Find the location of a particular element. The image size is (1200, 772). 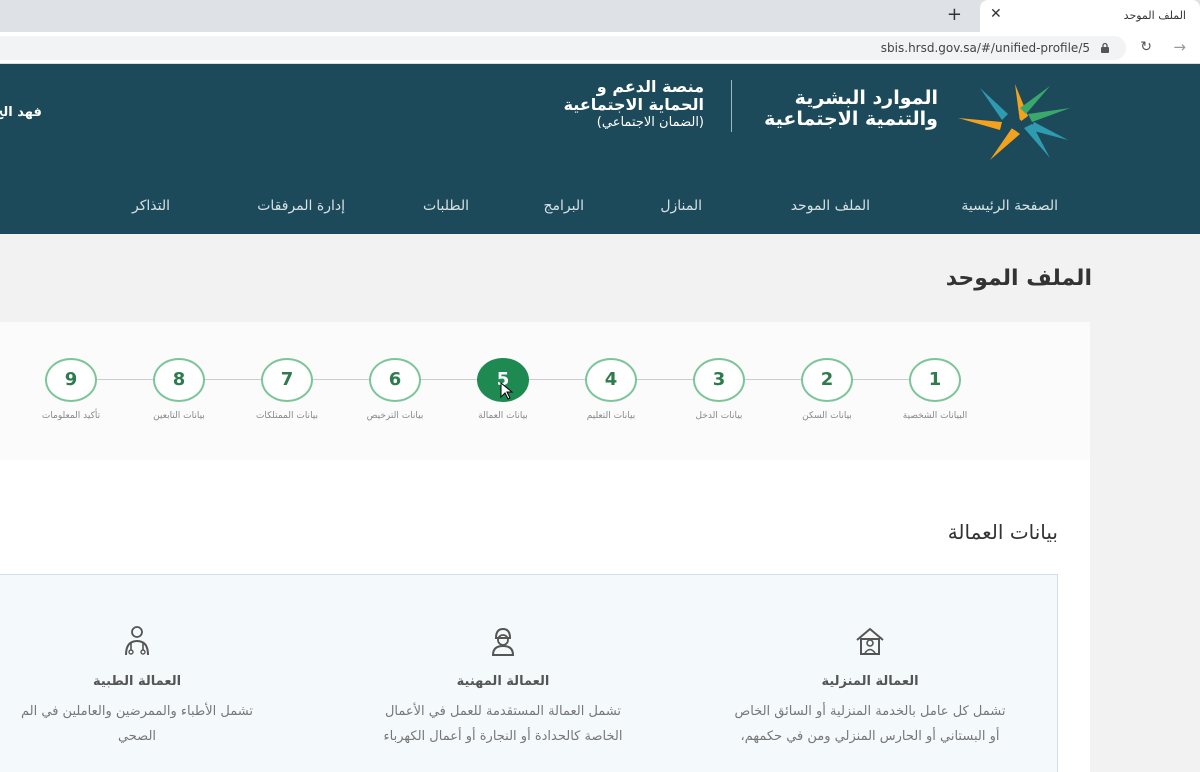

card-title: العمالة الطبية is located at coordinates (137, 681).